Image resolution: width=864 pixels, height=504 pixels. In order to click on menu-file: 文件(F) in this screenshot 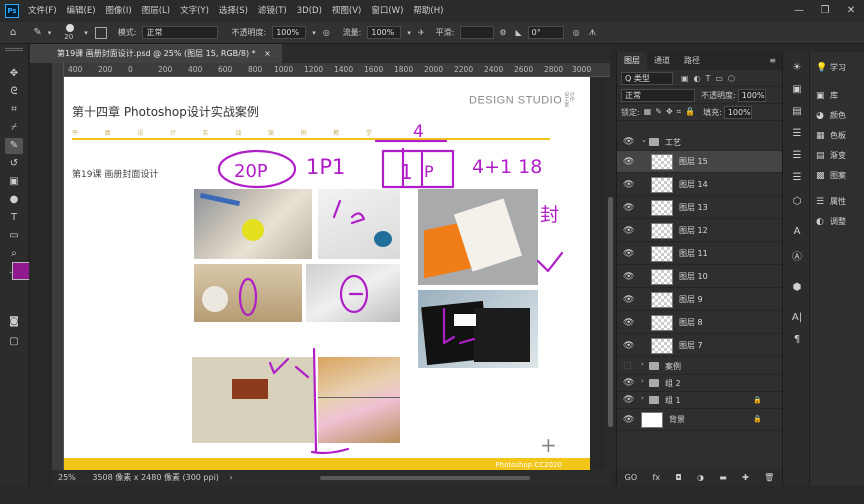, I will do `click(42, 11)`.